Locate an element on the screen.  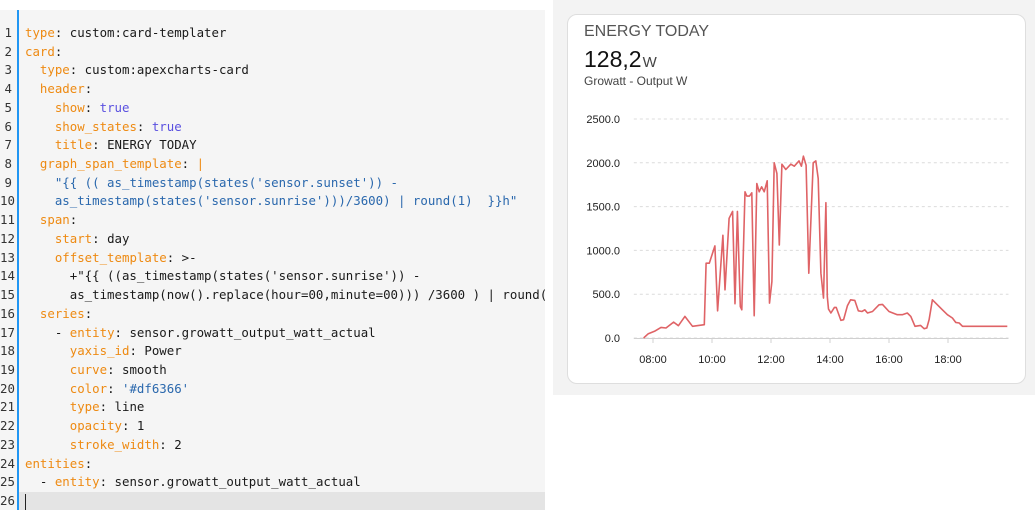
code-line: 18 yaxis_id: Power is located at coordinates (272, 351).